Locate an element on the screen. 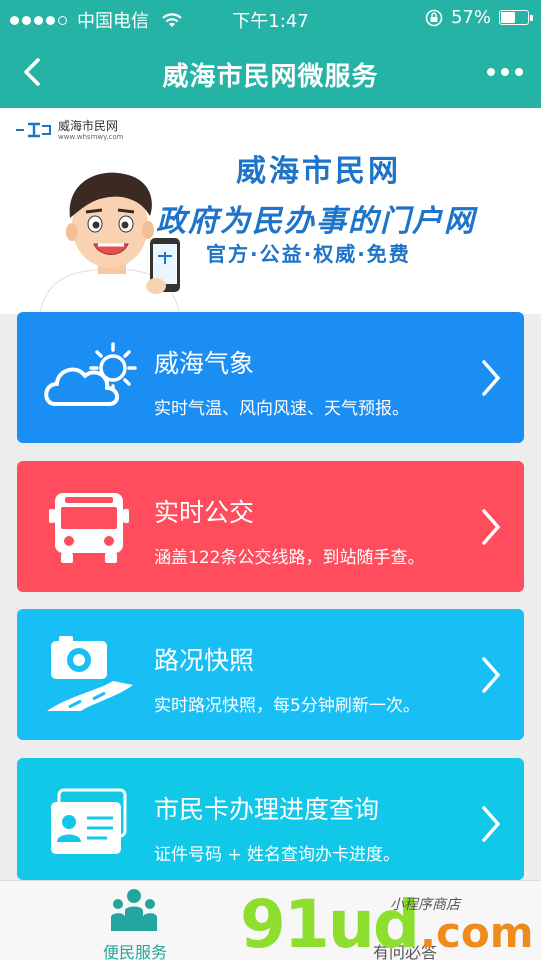 The width and height of the screenshot is (541, 960). id-card-icon is located at coordinates (89, 821).